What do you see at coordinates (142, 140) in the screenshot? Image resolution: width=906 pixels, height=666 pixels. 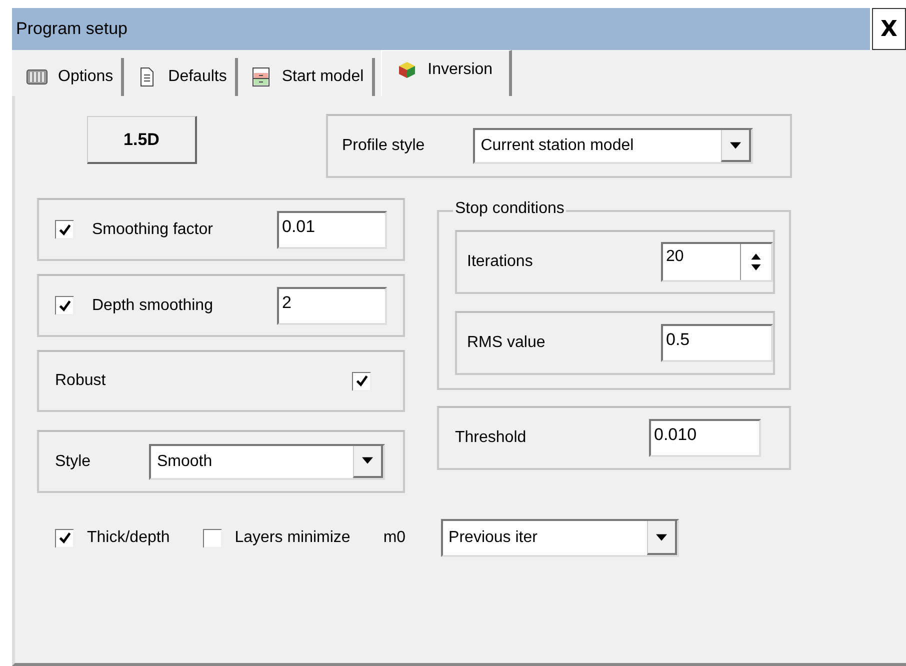 I see `mode-button: 1.5D` at bounding box center [142, 140].